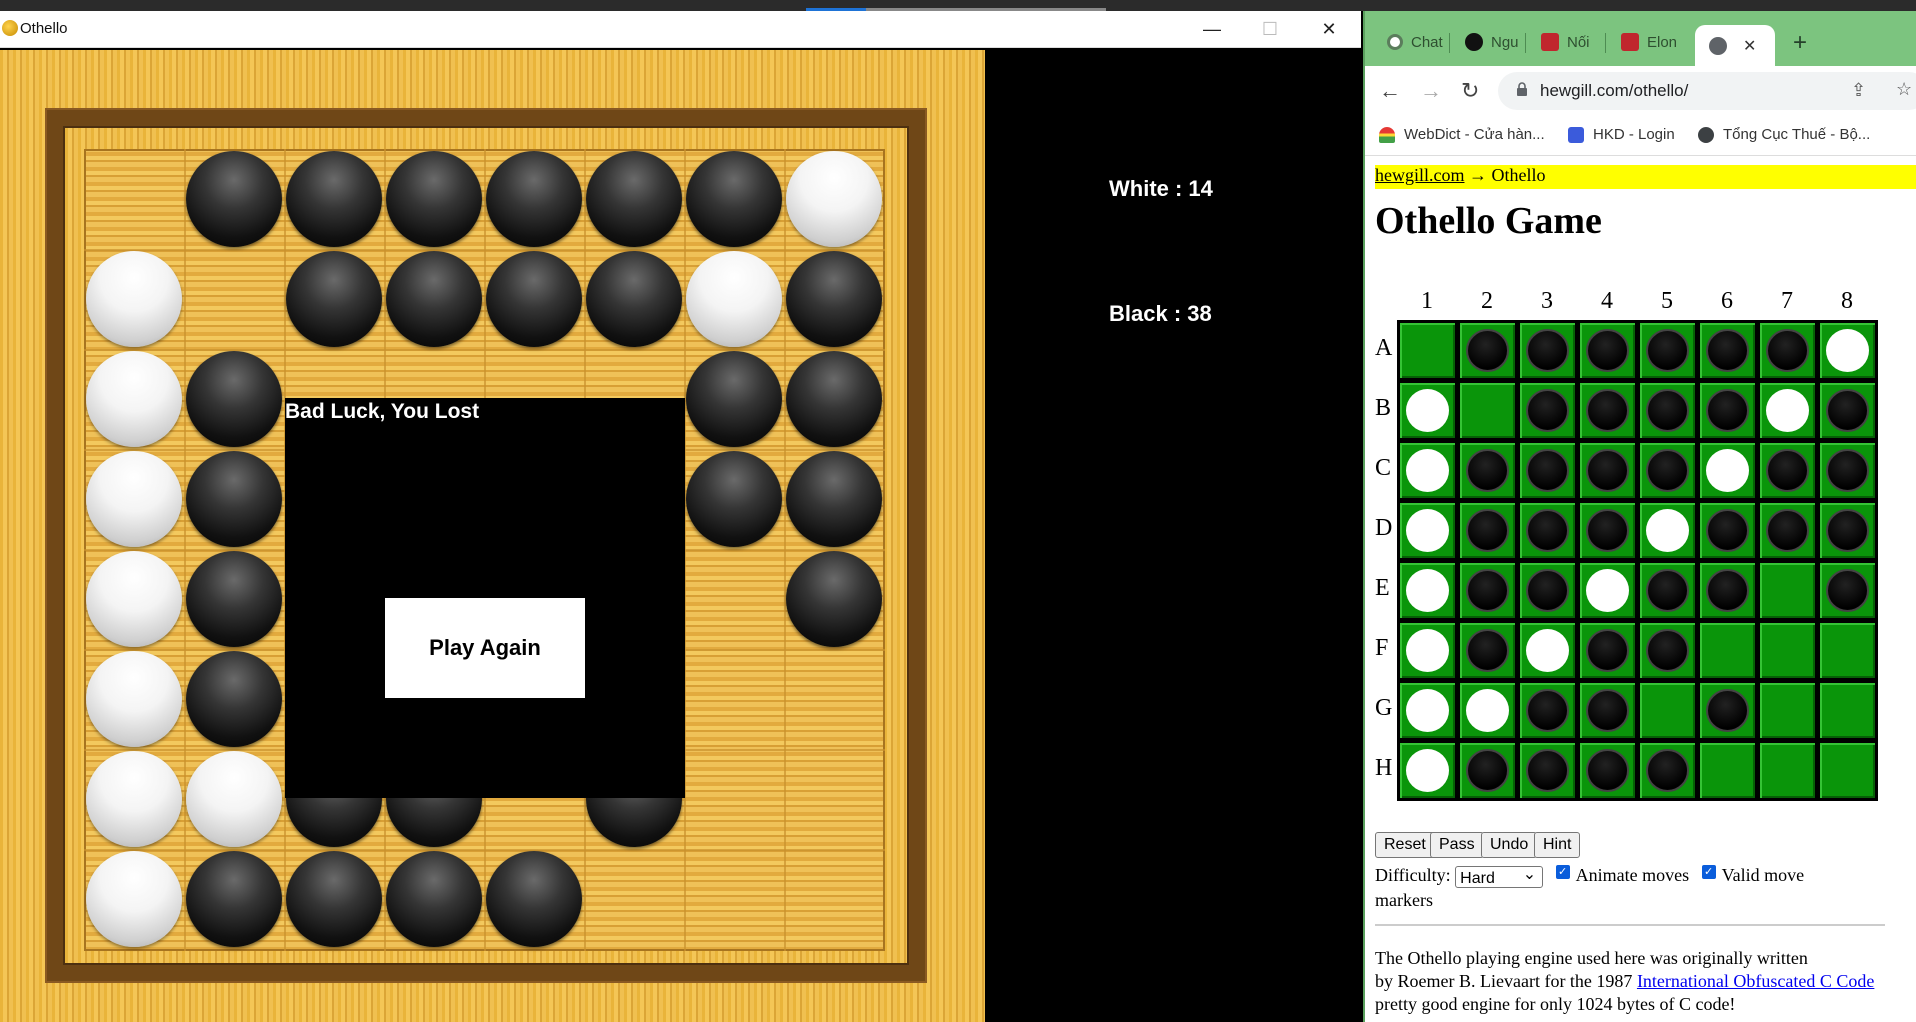  Describe the element at coordinates (485, 648) in the screenshot. I see `play-again-button: Play Again` at that location.